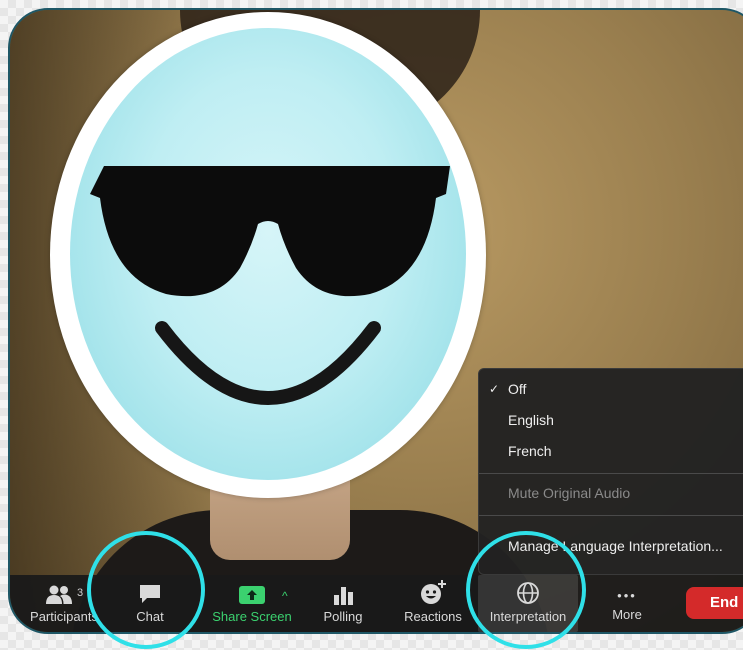 The width and height of the screenshot is (743, 650). I want to click on polling-button: Polling, so click(343, 603).